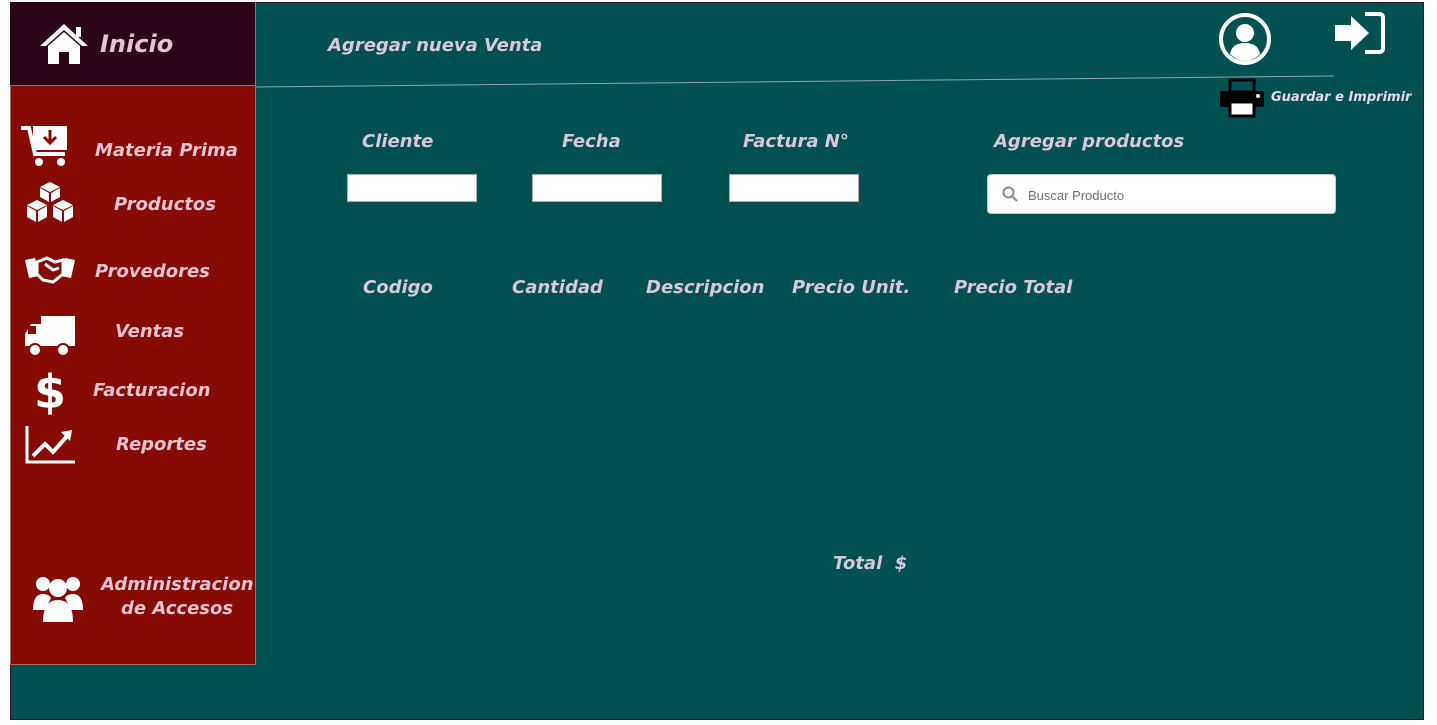 The height and width of the screenshot is (725, 1437). Describe the element at coordinates (1341, 97) in the screenshot. I see `save-print-label: Guardar e Imprimir` at that location.